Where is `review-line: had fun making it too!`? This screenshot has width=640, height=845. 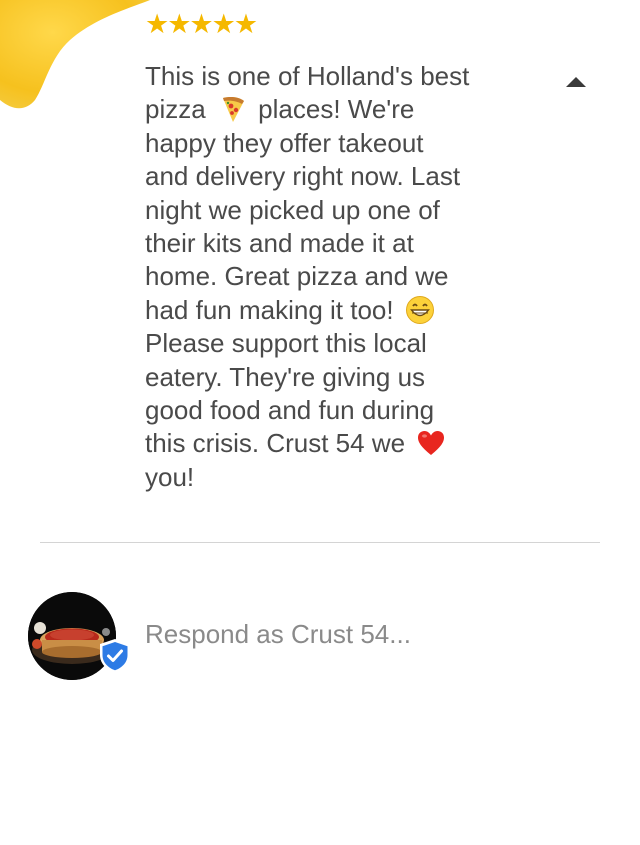
review-line: had fun making it too! is located at coordinates (269, 309).